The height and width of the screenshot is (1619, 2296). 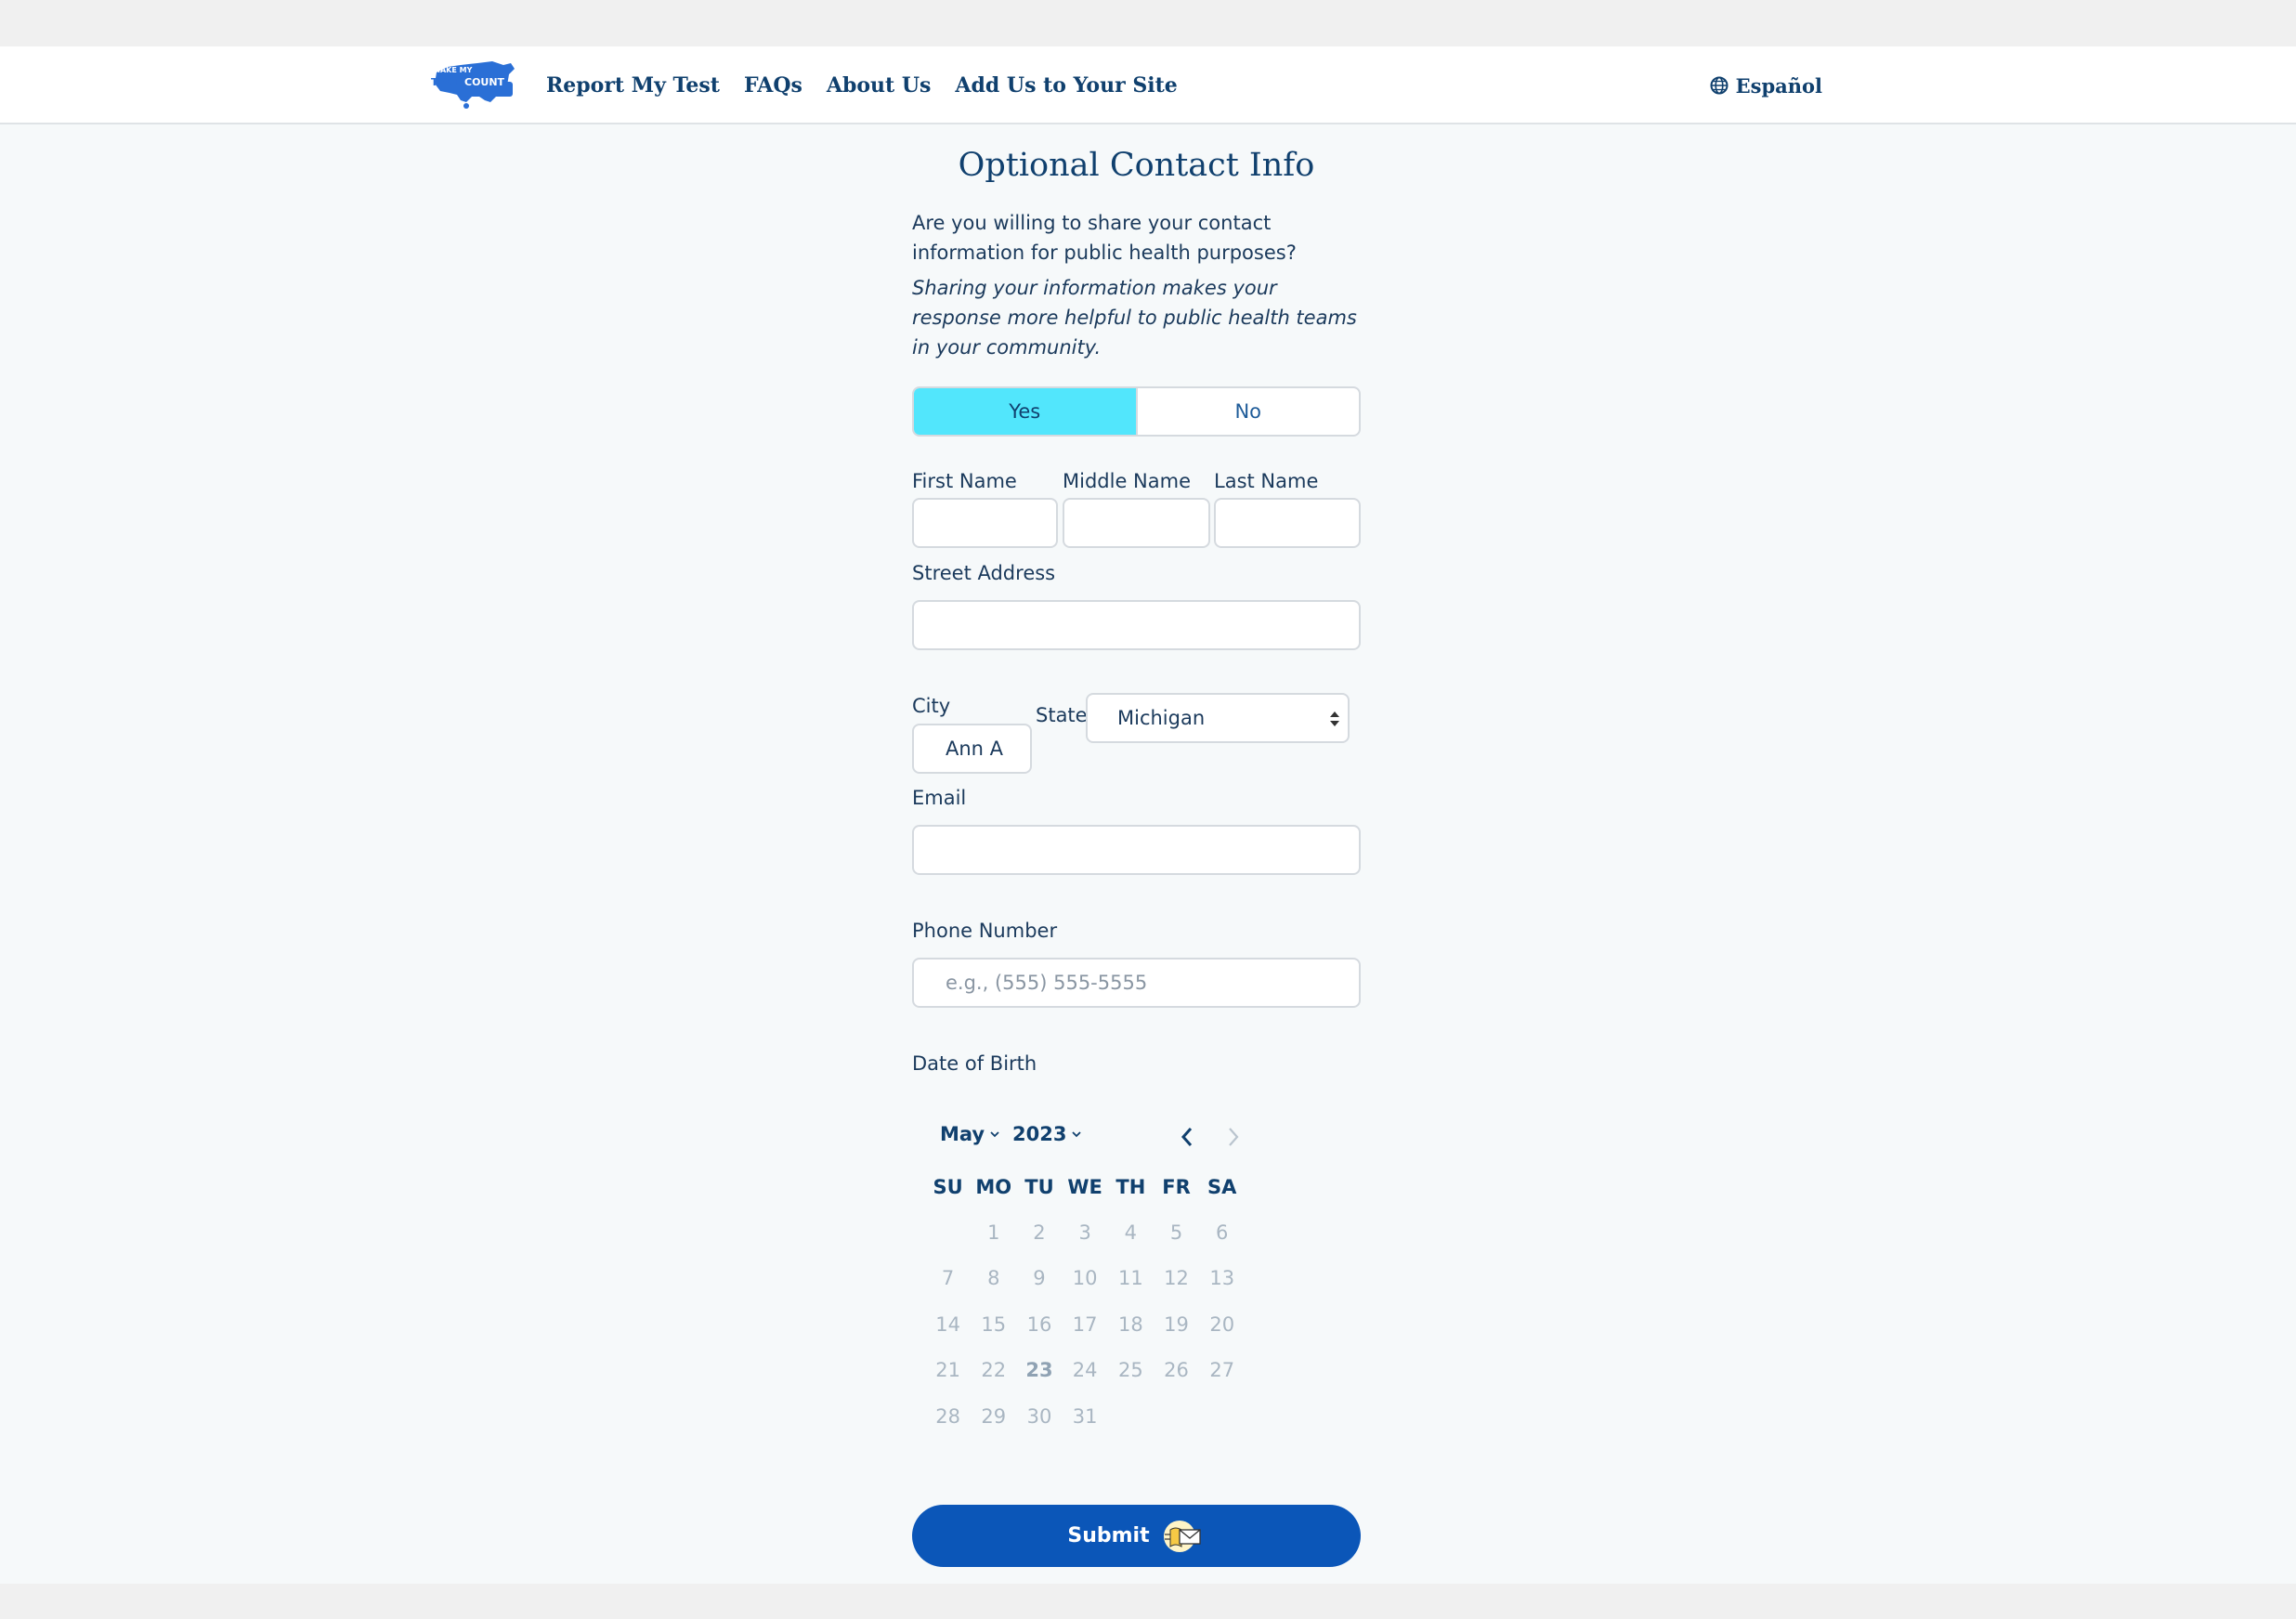 What do you see at coordinates (485, 82) in the screenshot?
I see `svg-text: COUNT` at bounding box center [485, 82].